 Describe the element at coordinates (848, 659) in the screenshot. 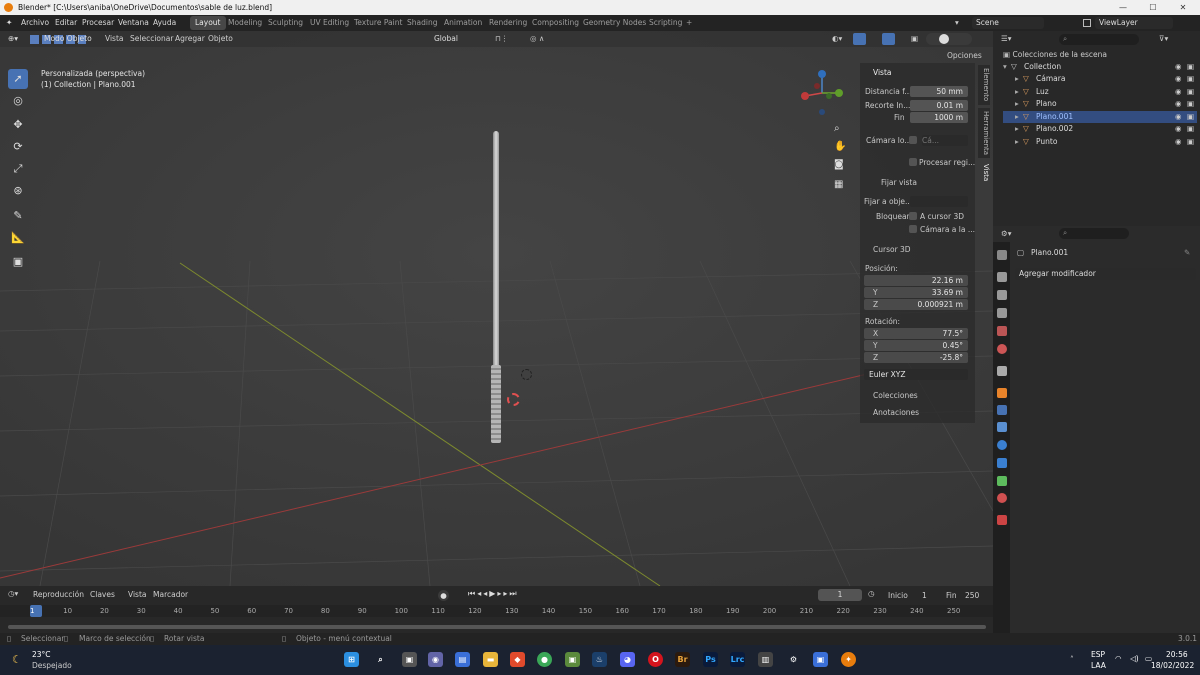

I see `blender-taskbar-icon: ✦` at that location.